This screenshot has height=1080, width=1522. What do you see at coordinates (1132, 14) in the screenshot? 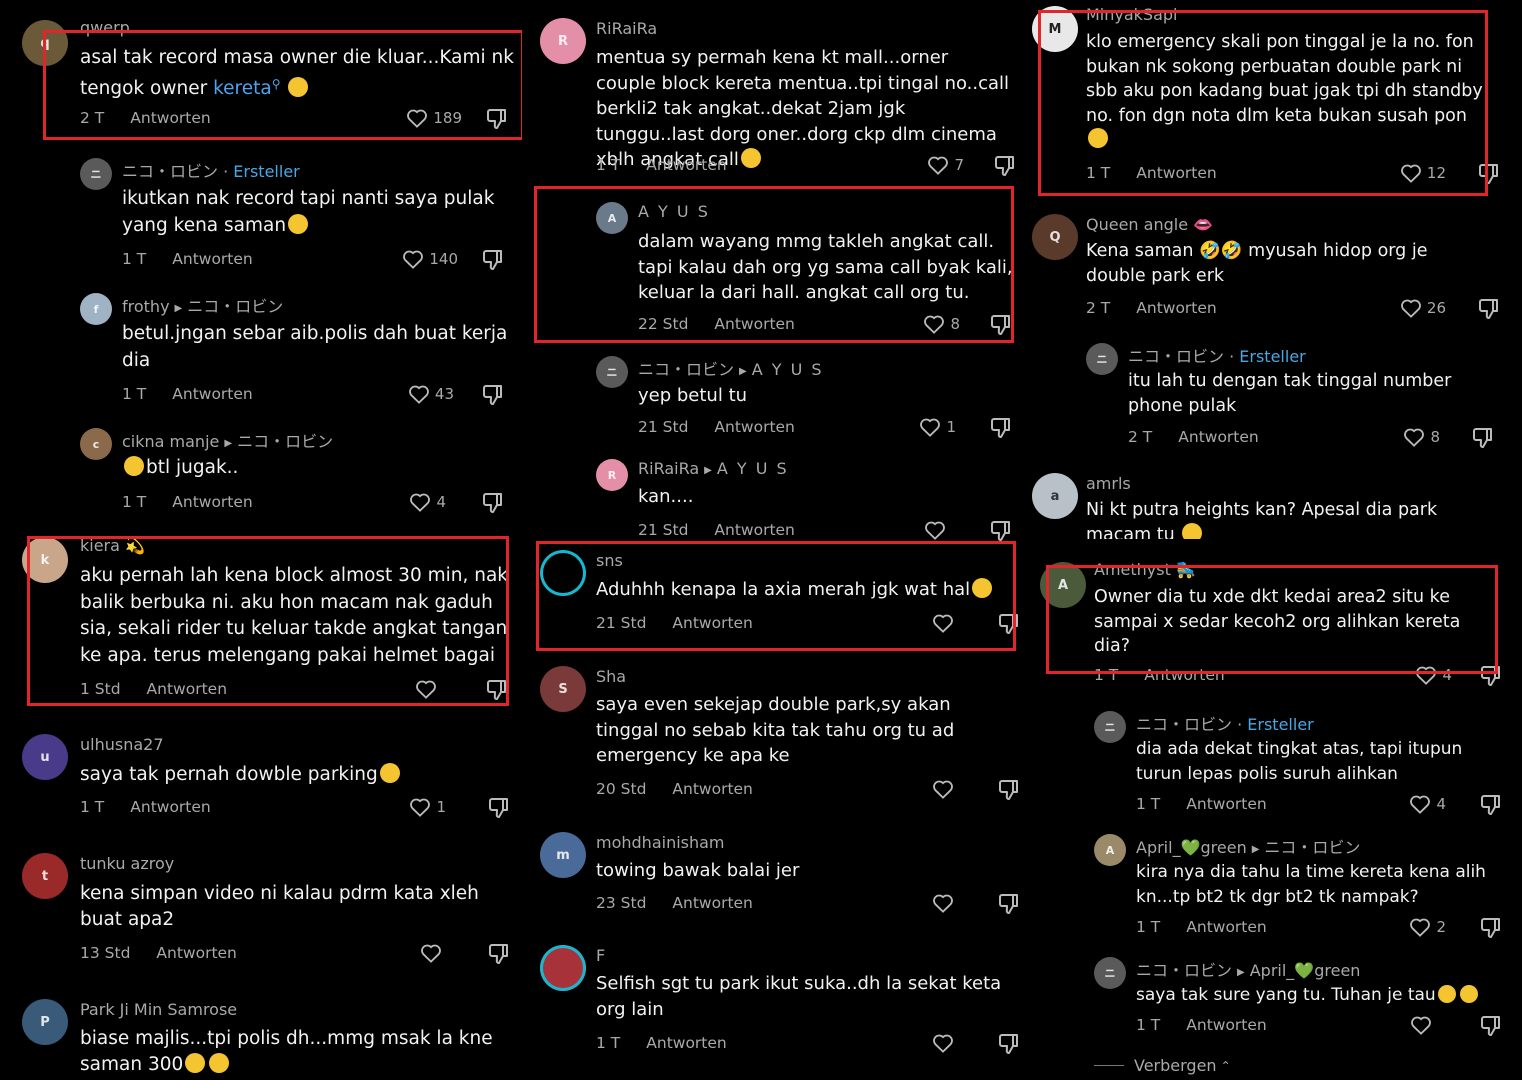
I see `comment-username: MinyakSapi` at bounding box center [1132, 14].